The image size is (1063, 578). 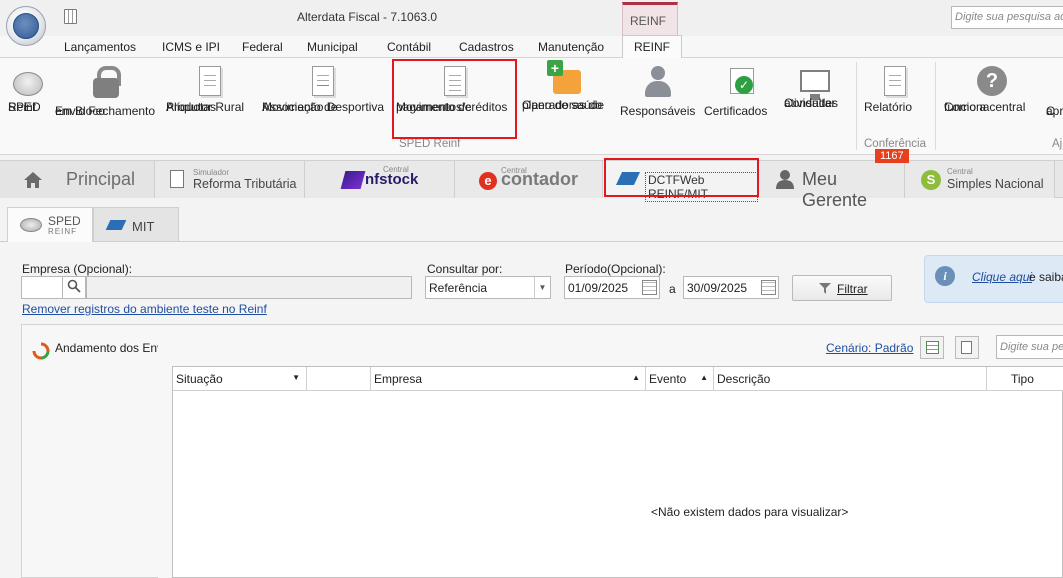 What do you see at coordinates (750, 512) in the screenshot?
I see `empty-grid-message: <Não existem dados para visualizar>` at bounding box center [750, 512].